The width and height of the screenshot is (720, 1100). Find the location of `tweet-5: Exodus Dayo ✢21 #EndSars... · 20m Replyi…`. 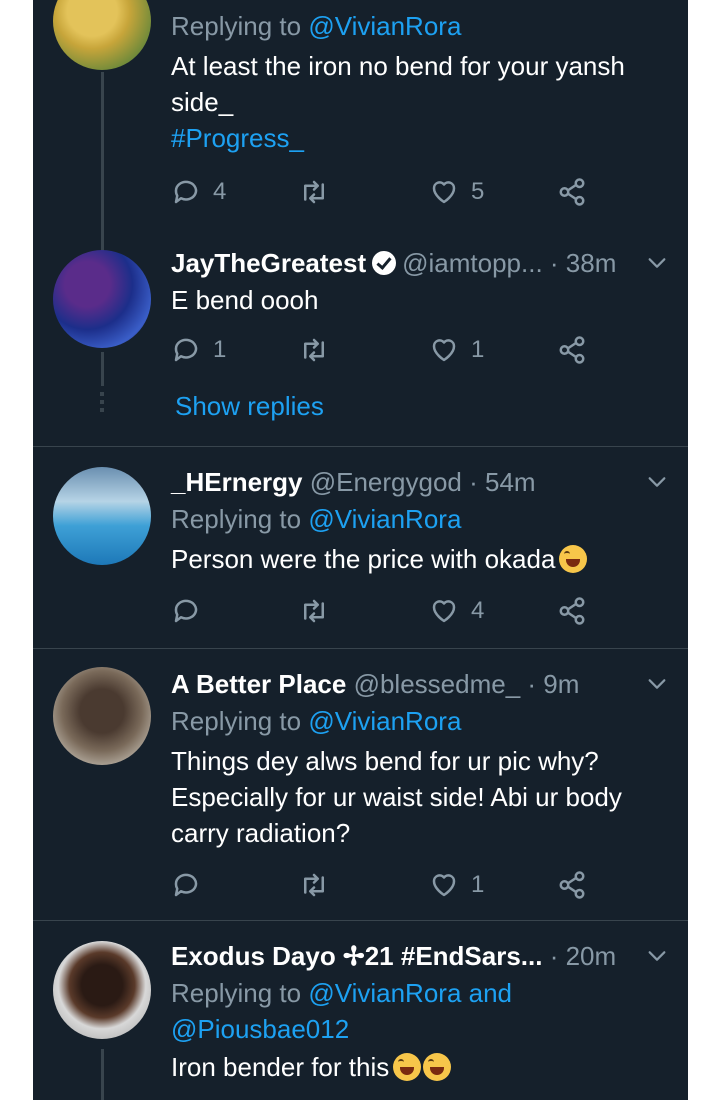

tweet-5: Exodus Dayo ✢21 #EndSars... · 20m Replyi… is located at coordinates (360, 1010).